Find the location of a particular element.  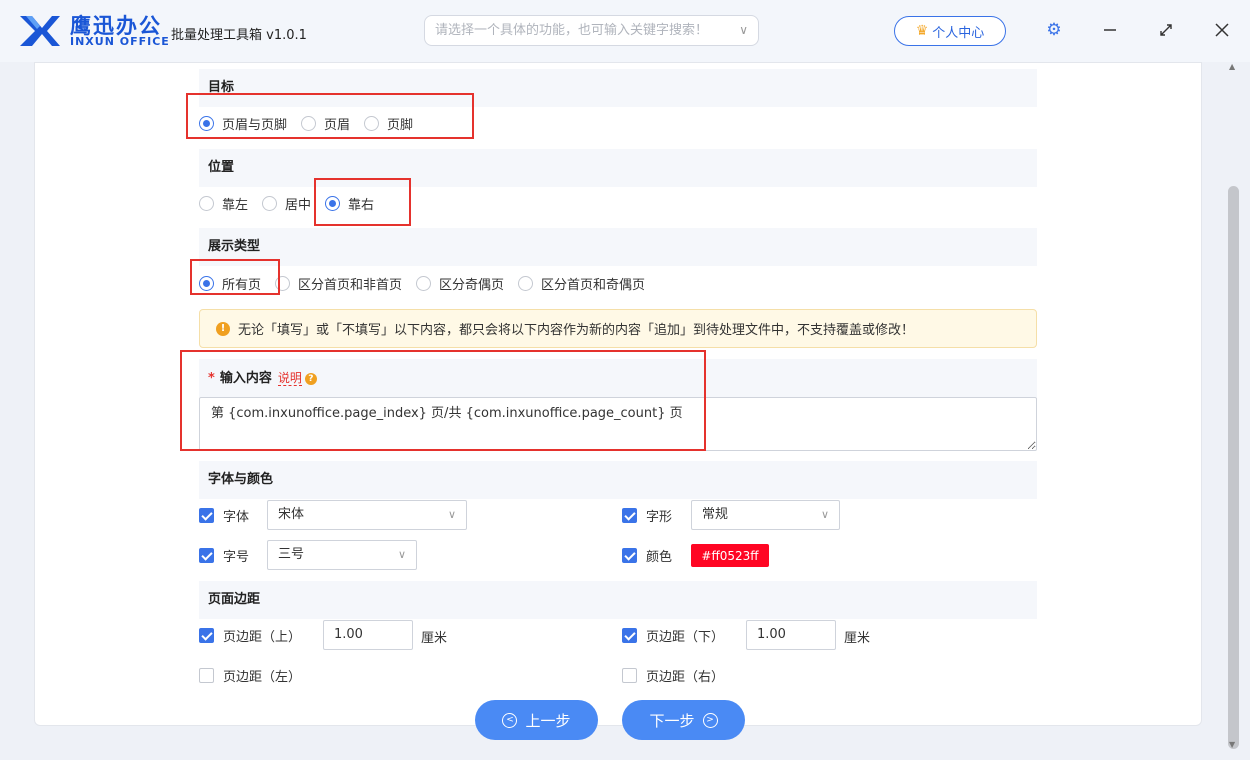

font-size-option: 字号 is located at coordinates (224, 555).